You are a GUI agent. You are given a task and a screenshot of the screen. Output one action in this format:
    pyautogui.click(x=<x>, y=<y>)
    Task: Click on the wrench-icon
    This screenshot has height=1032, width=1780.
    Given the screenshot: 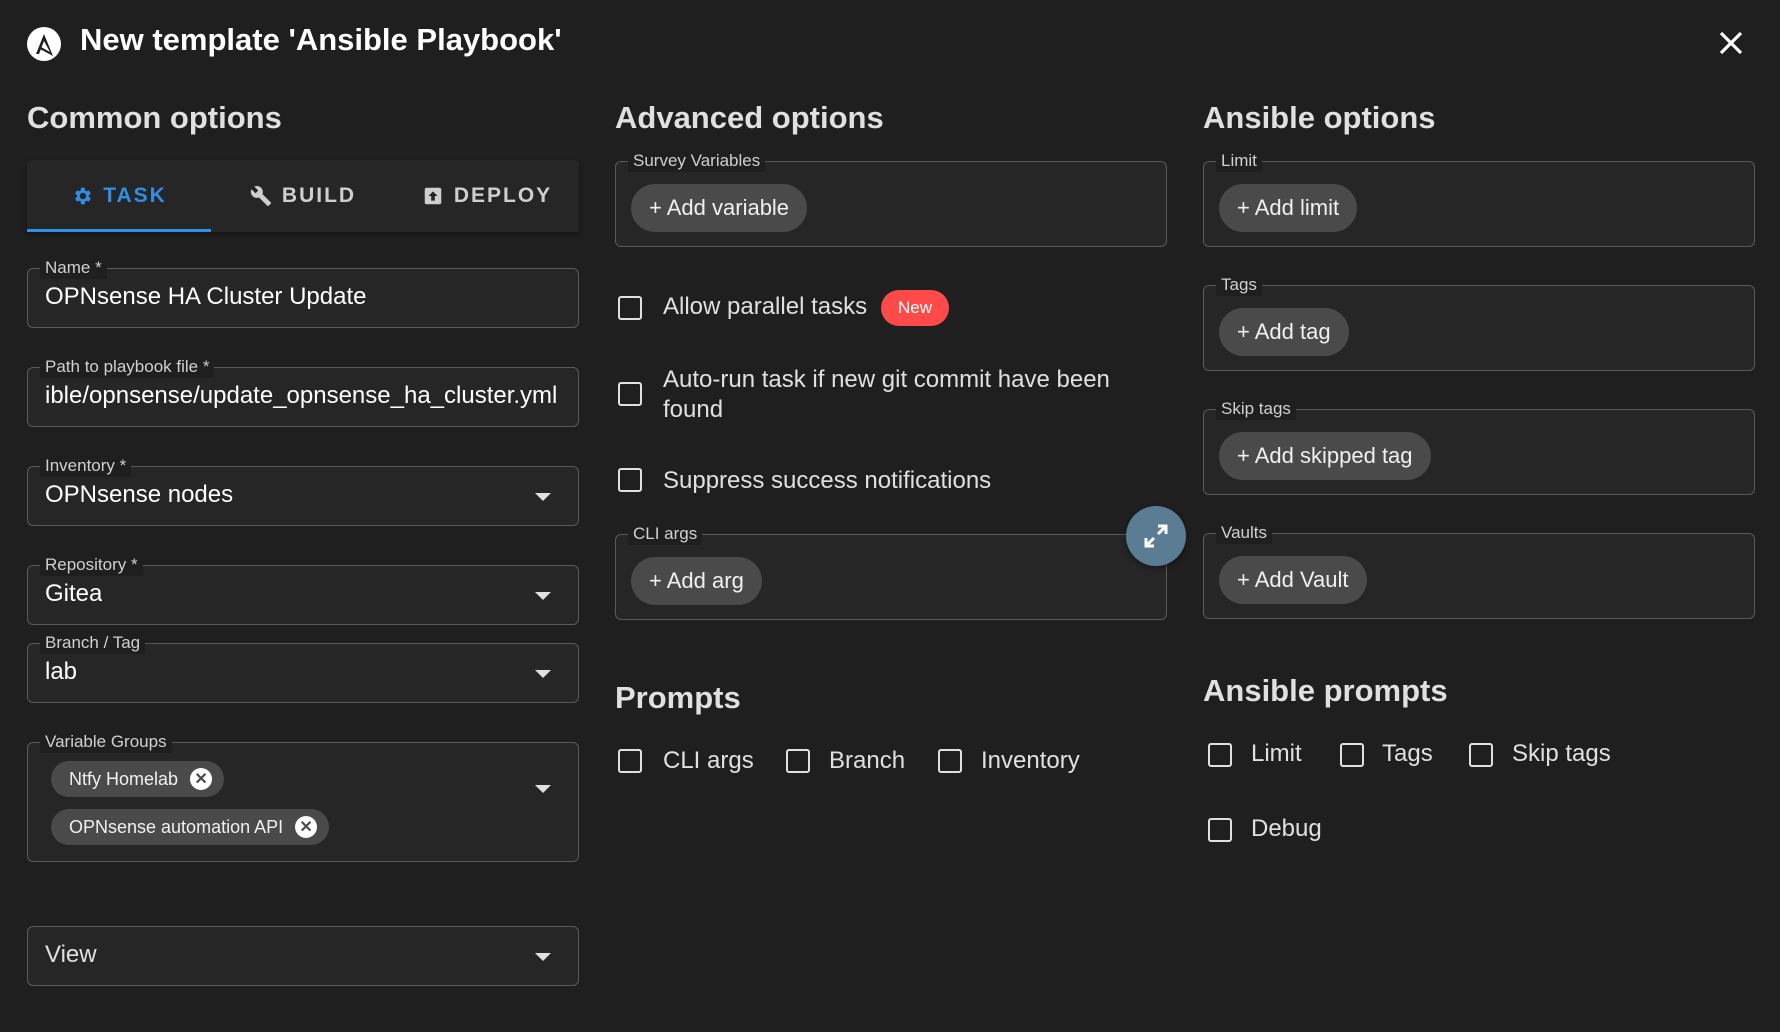 What is the action you would take?
    pyautogui.click(x=260, y=196)
    